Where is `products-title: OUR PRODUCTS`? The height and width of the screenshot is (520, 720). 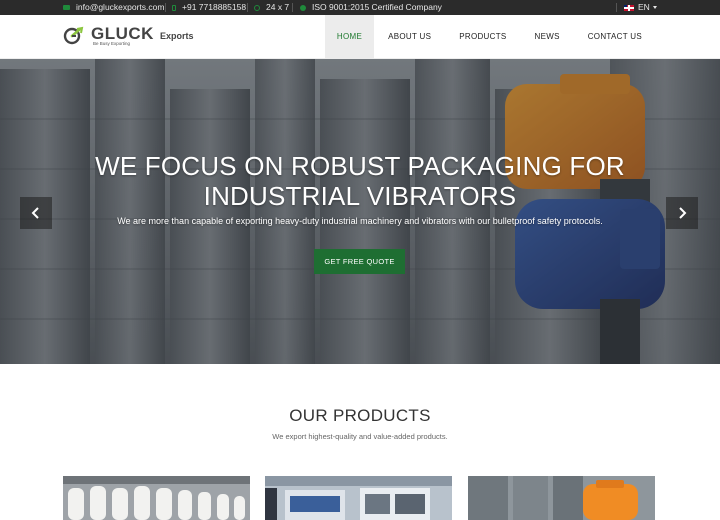 products-title: OUR PRODUCTS is located at coordinates (360, 415).